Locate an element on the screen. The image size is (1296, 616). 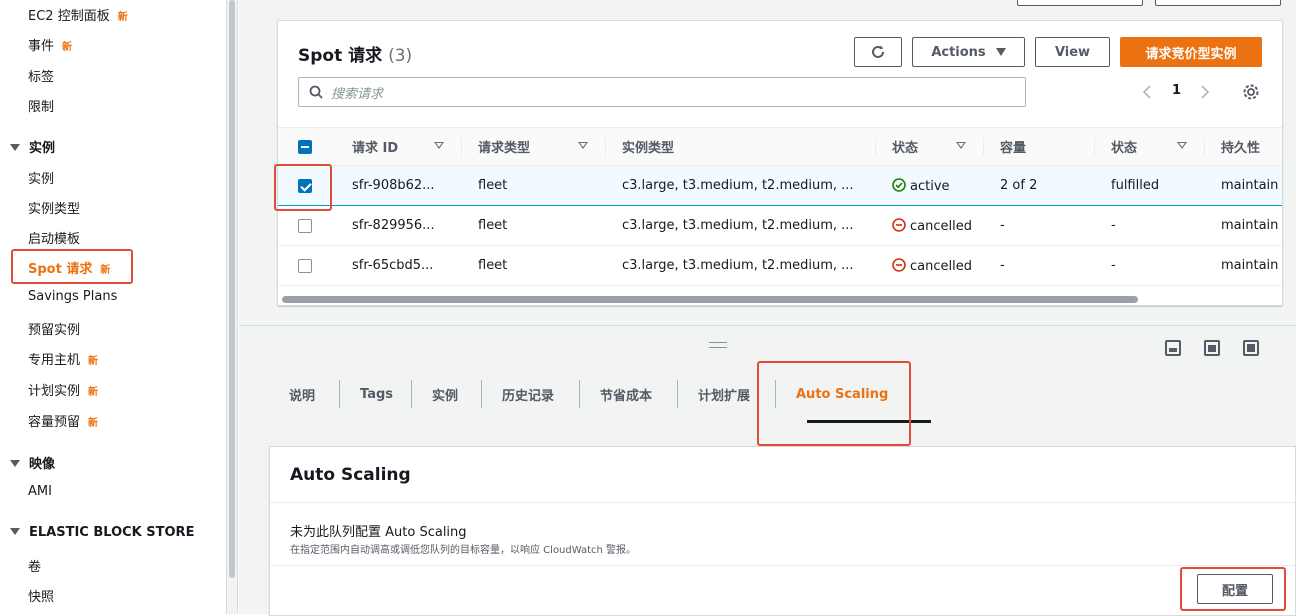
sidebar-item-ec2-dashboard: EC2 控制面板新 is located at coordinates (78, 14).